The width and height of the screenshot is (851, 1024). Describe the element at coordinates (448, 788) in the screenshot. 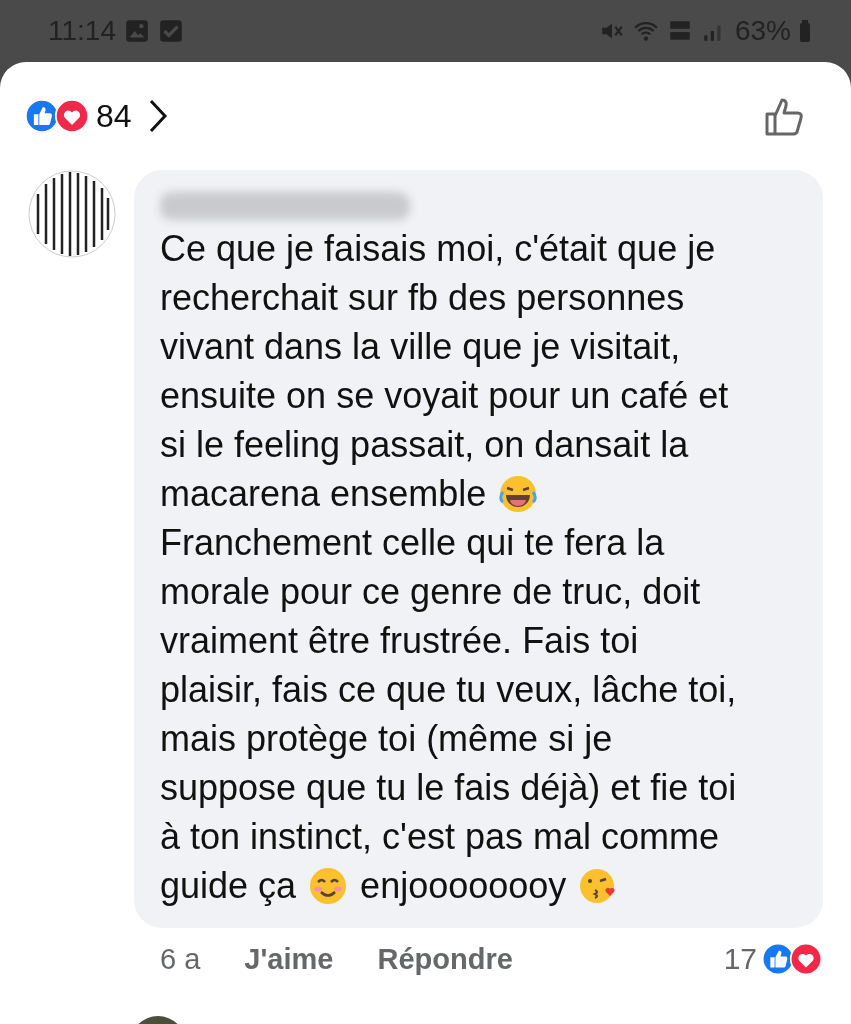

I see `comment-text: suppose que tu le fais déjà) et fie toi` at that location.